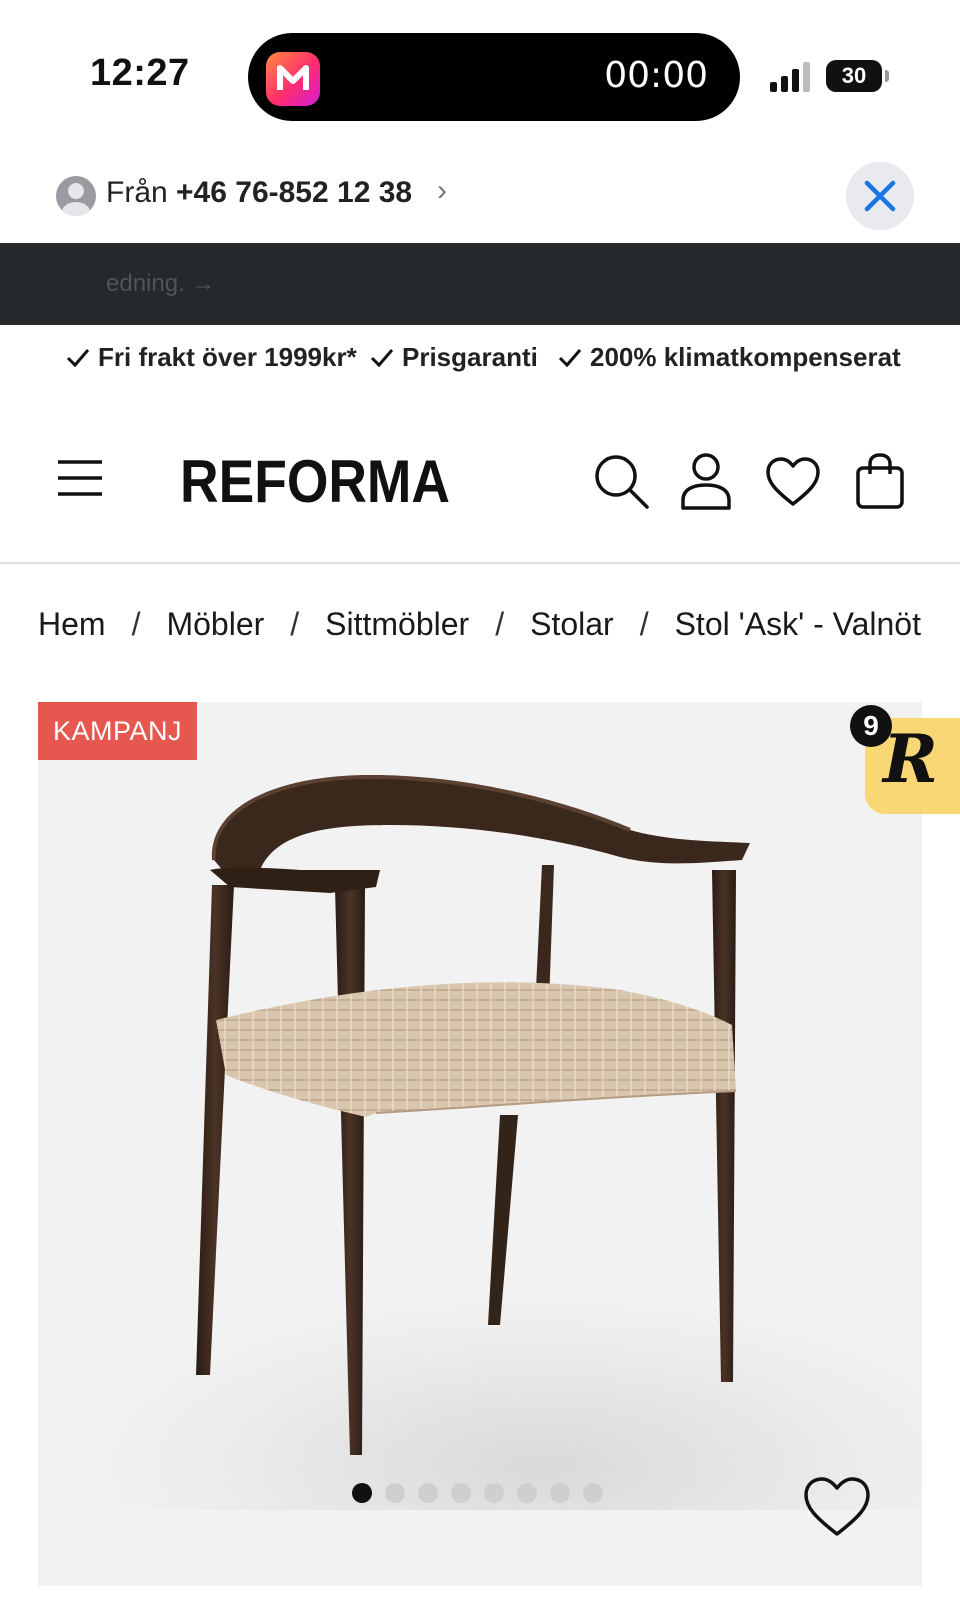  Describe the element at coordinates (215, 624) in the screenshot. I see `breadcrumb-item: Möbler` at that location.